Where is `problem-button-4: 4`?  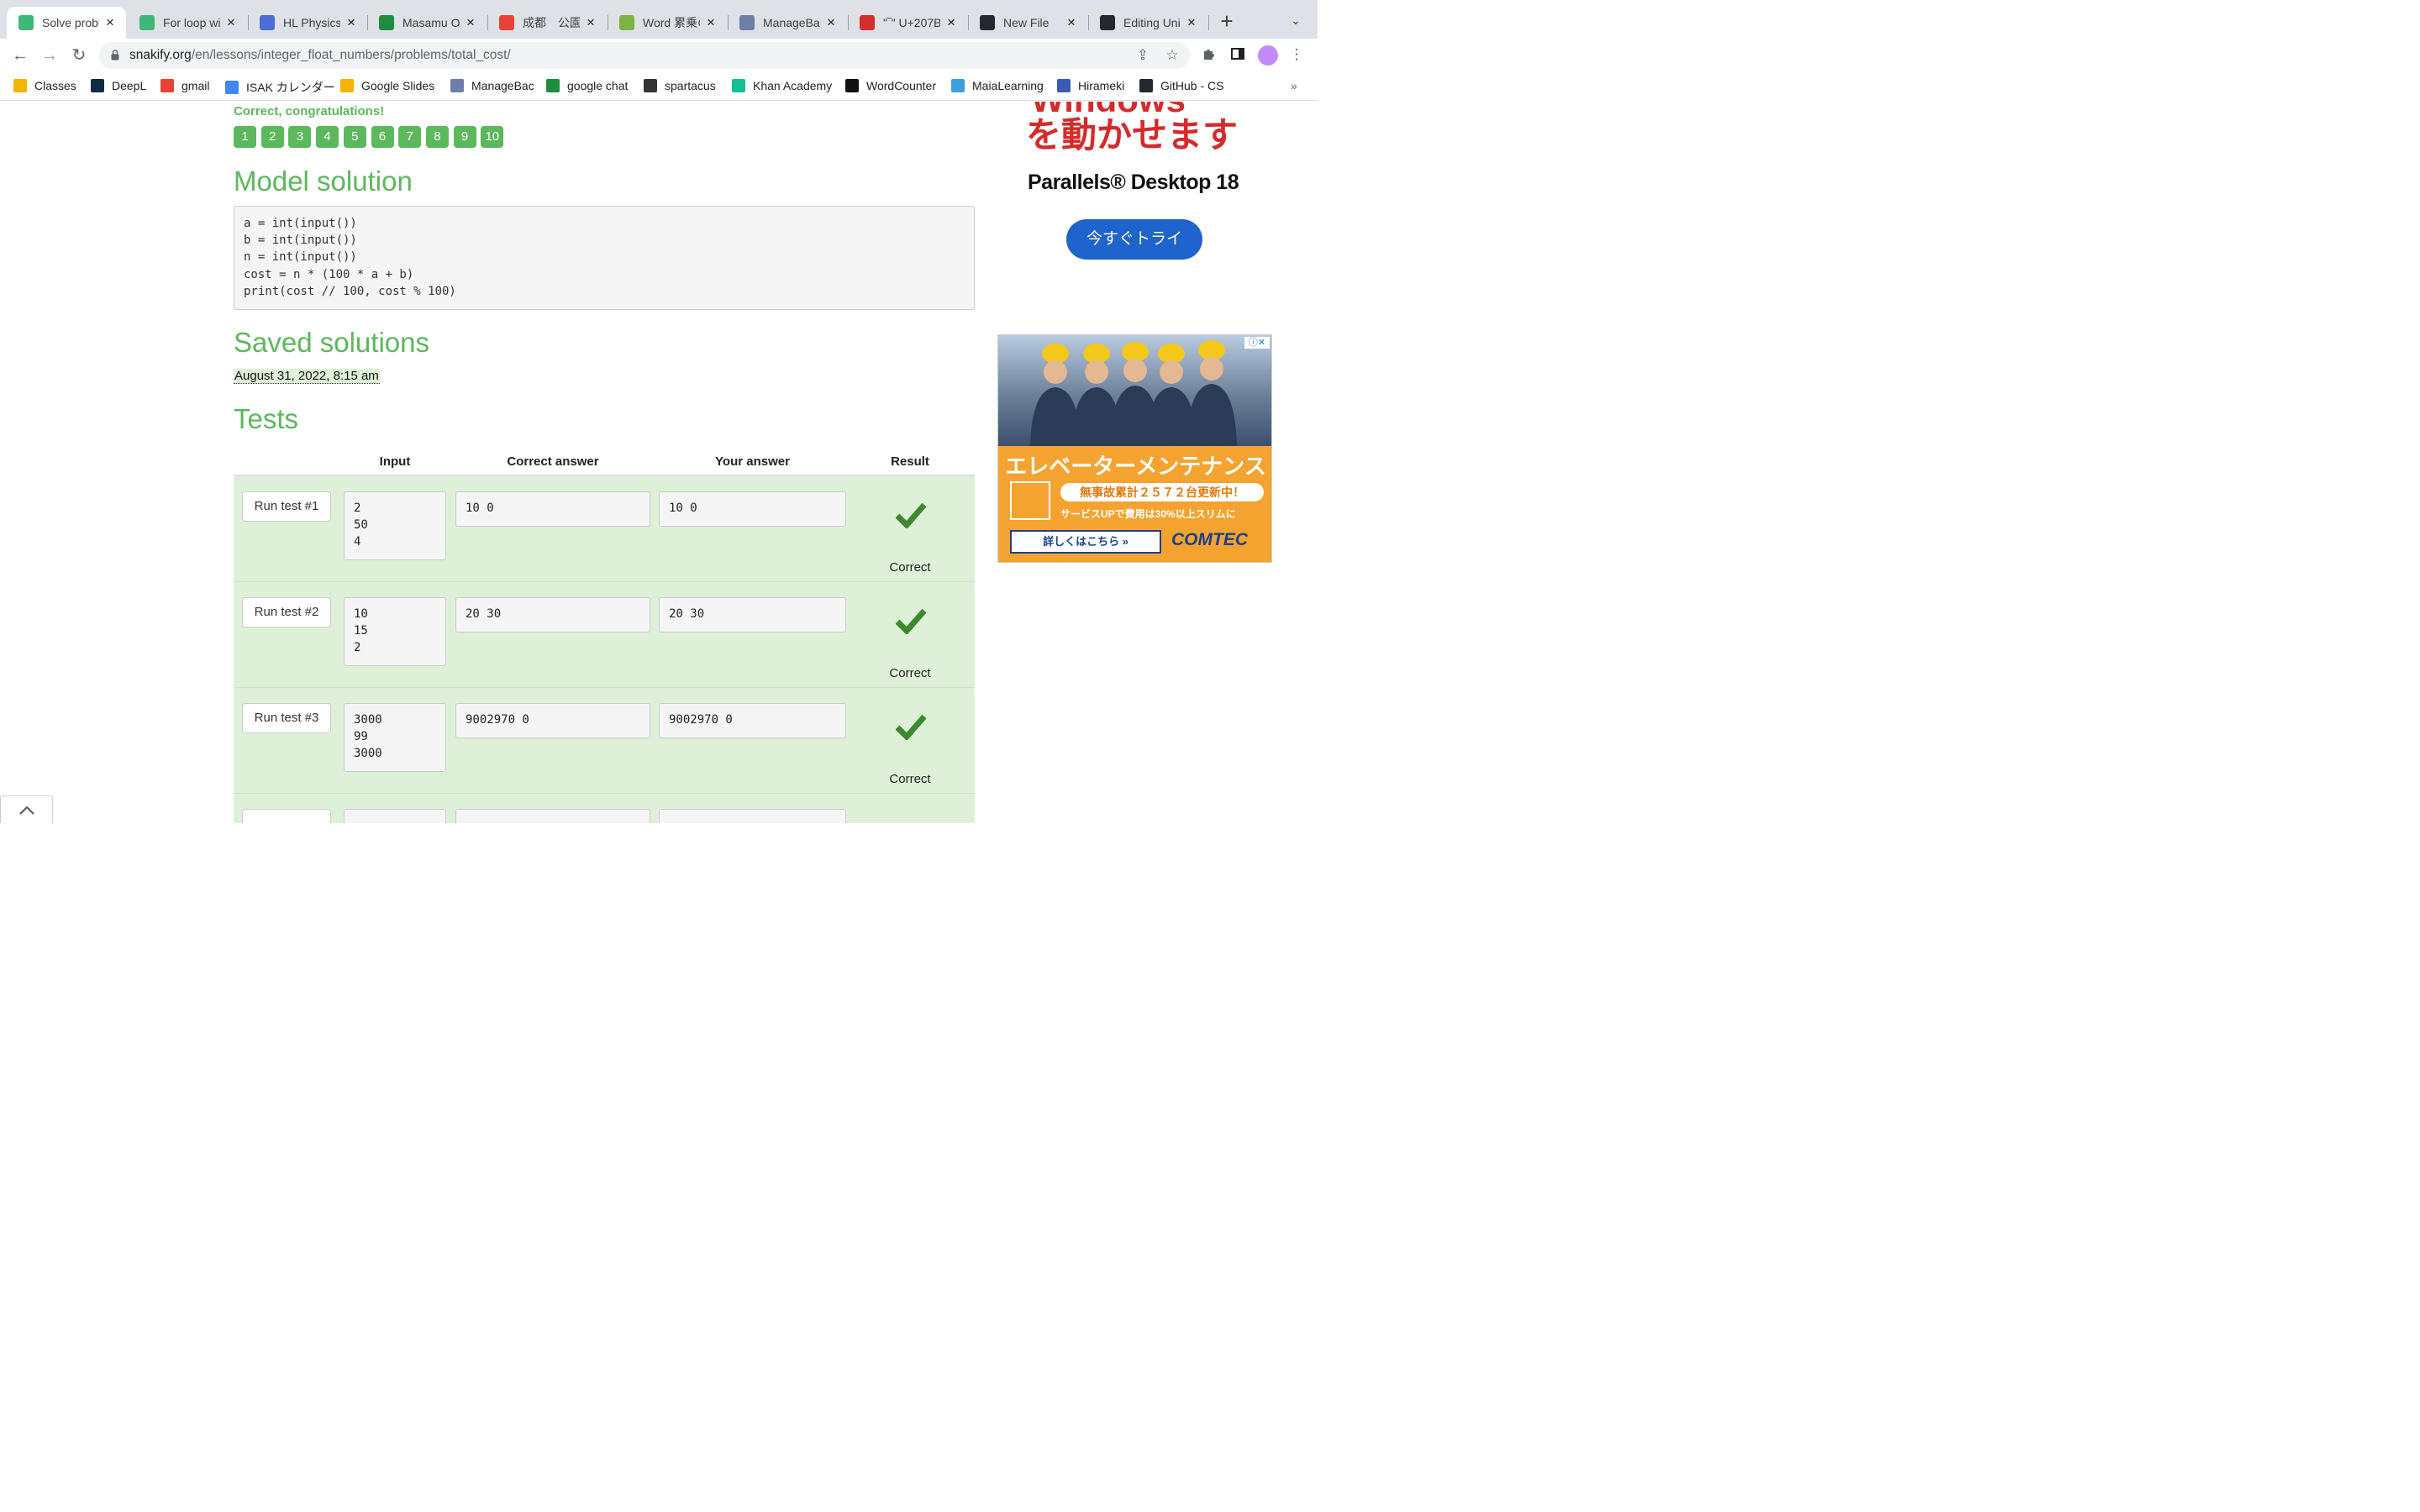
problem-button-4: 4 is located at coordinates (327, 137).